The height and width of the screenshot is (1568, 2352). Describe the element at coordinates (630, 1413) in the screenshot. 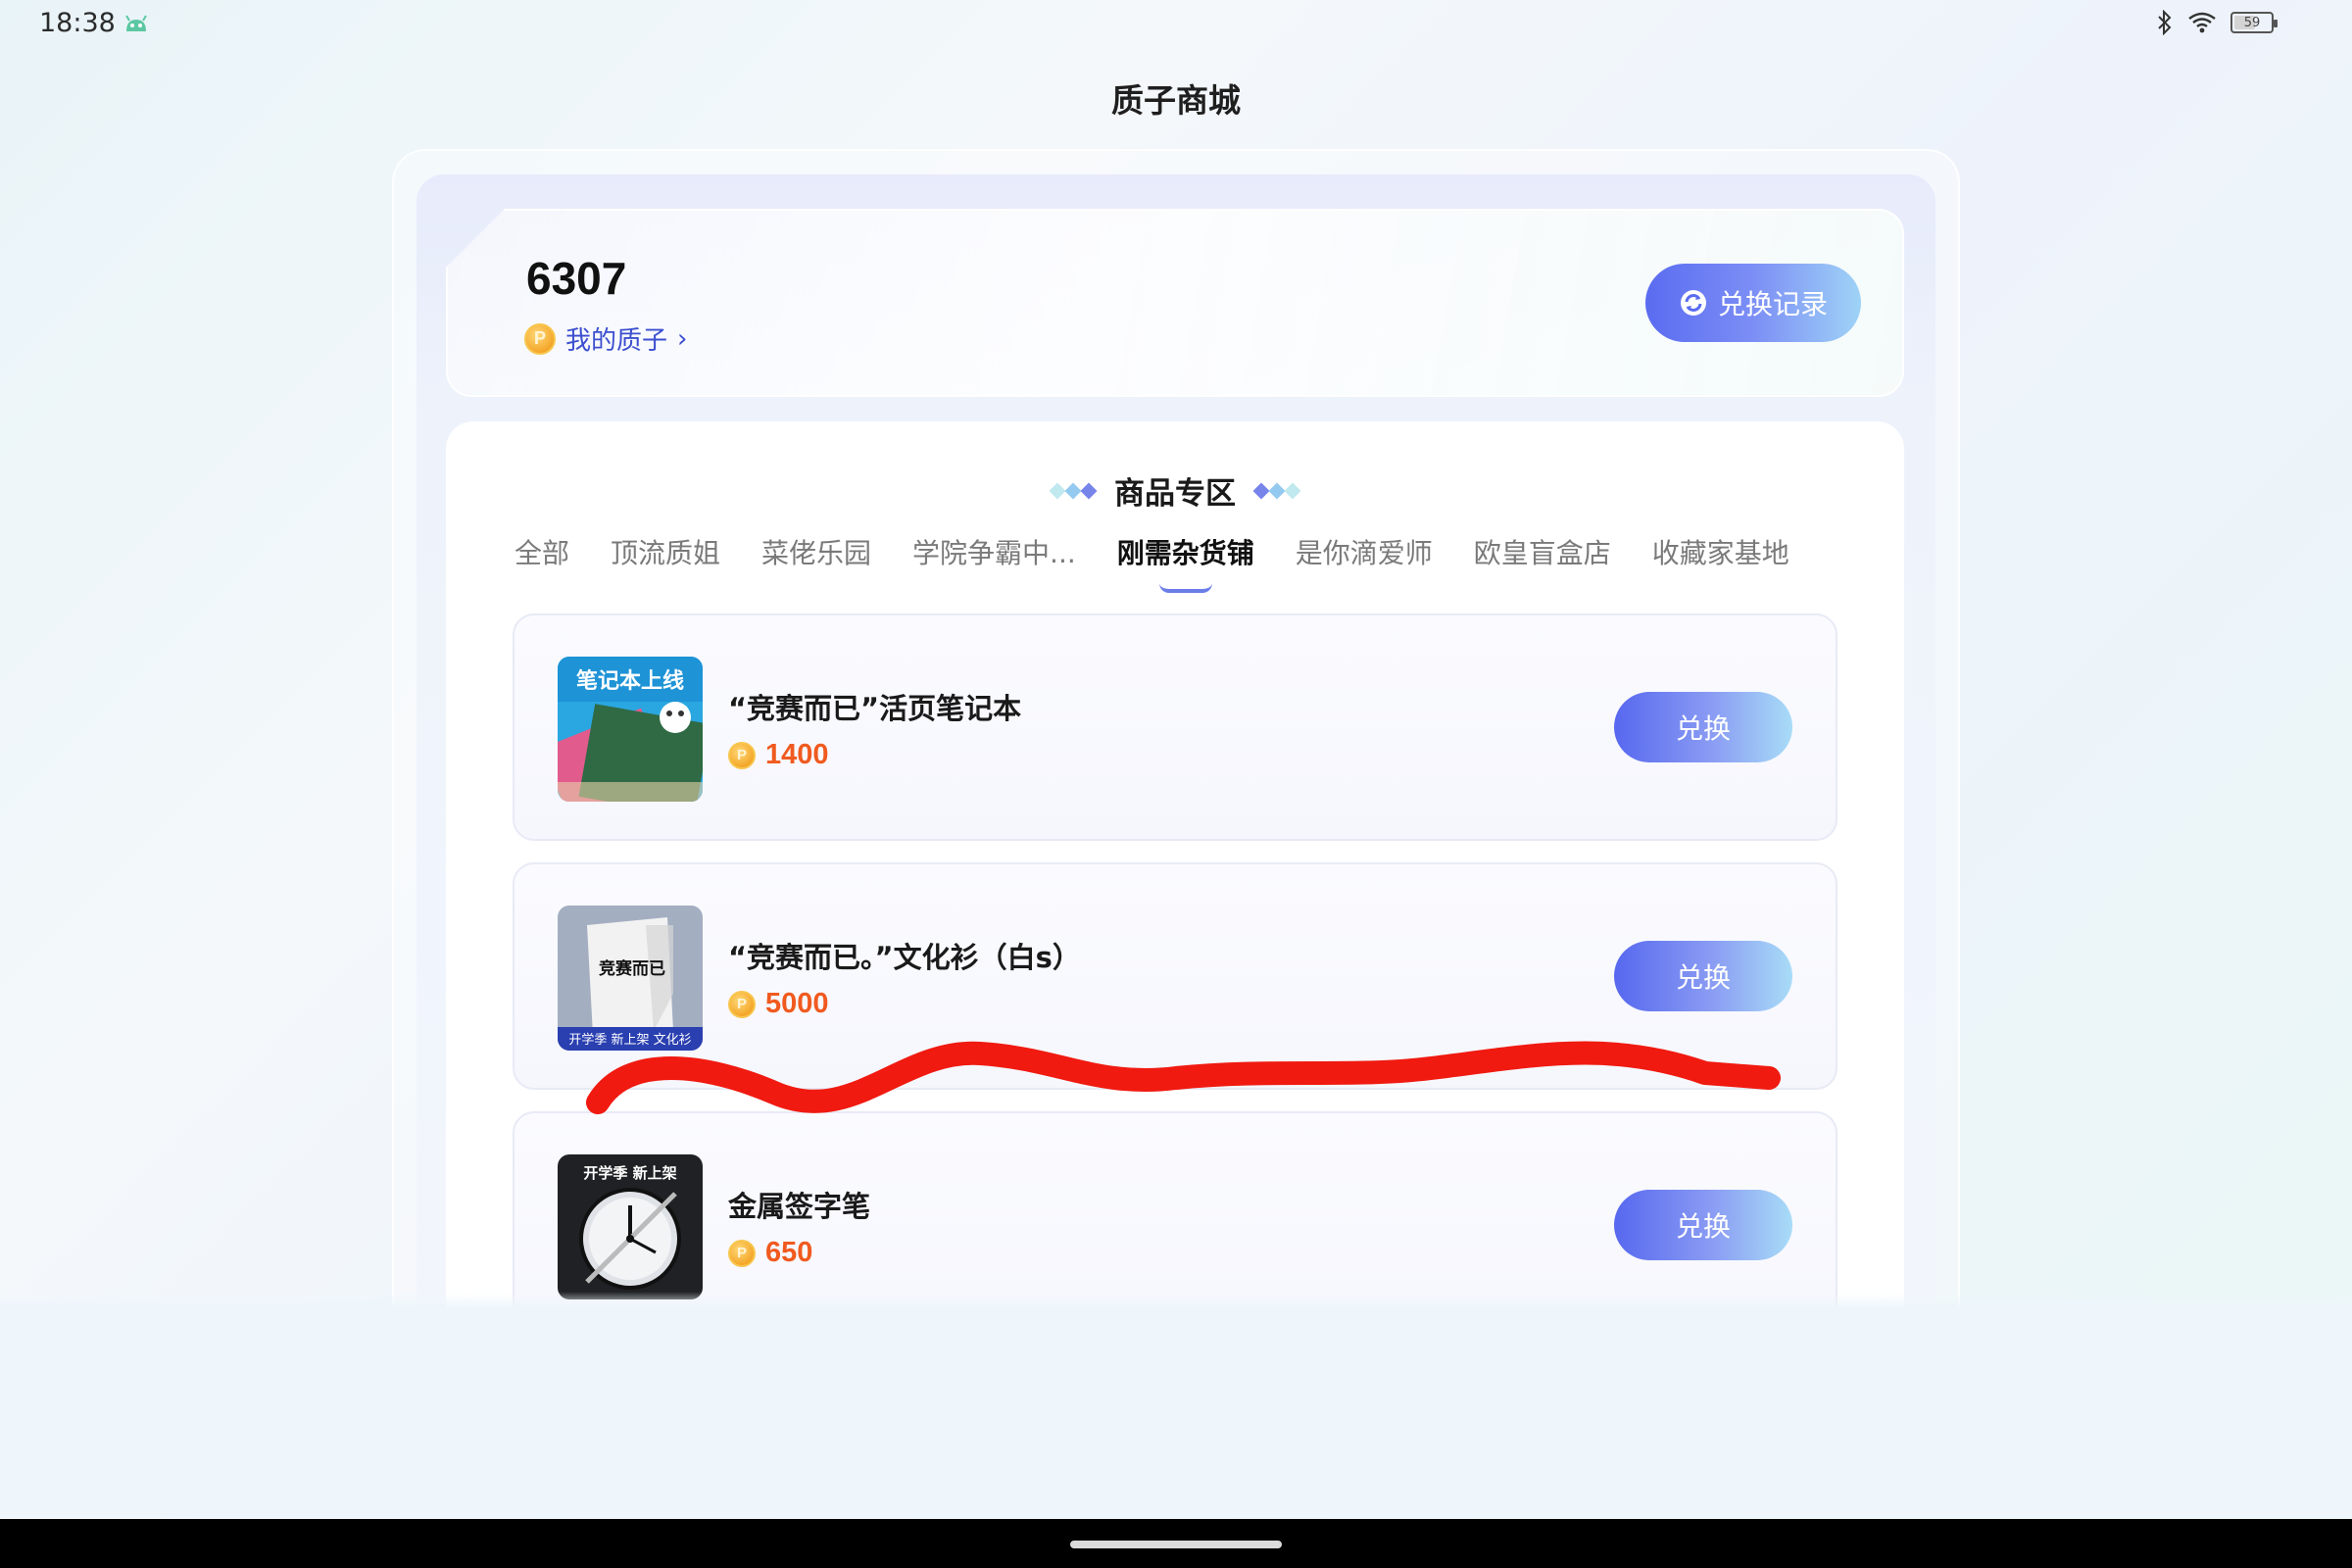

I see `thumb-caption: 质子商城` at that location.